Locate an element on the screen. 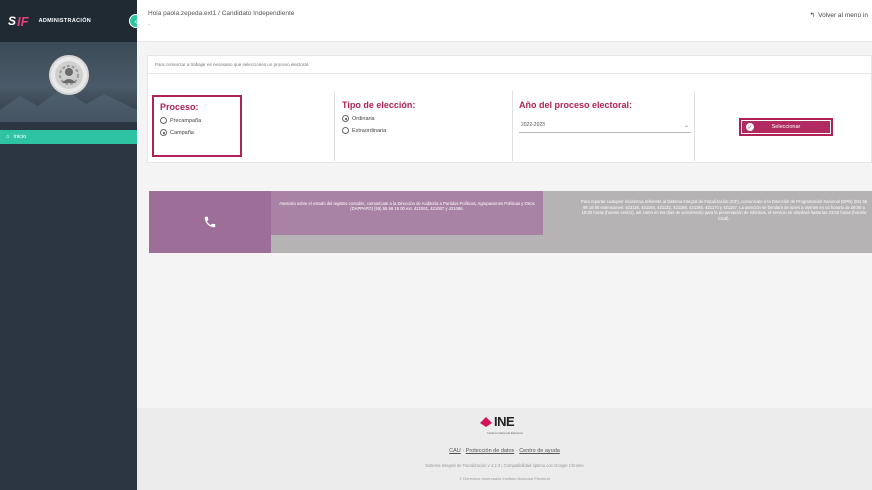  privacy-link: Protección de datos is located at coordinates (490, 451).